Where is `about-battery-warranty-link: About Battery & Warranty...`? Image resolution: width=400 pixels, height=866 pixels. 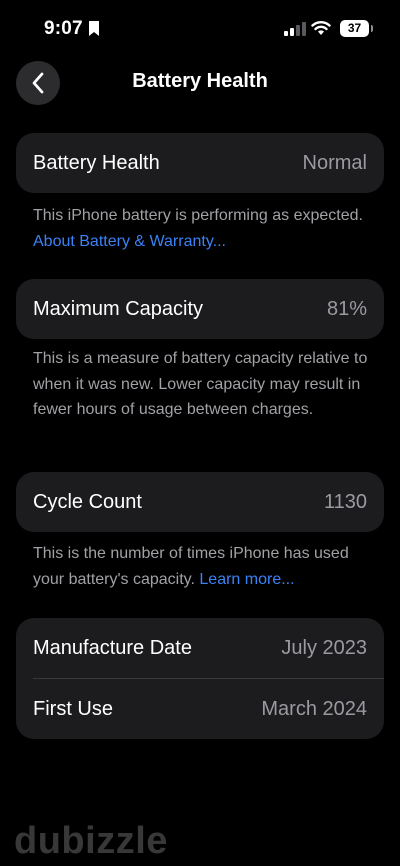
about-battery-warranty-link: About Battery & Warranty... is located at coordinates (129, 241).